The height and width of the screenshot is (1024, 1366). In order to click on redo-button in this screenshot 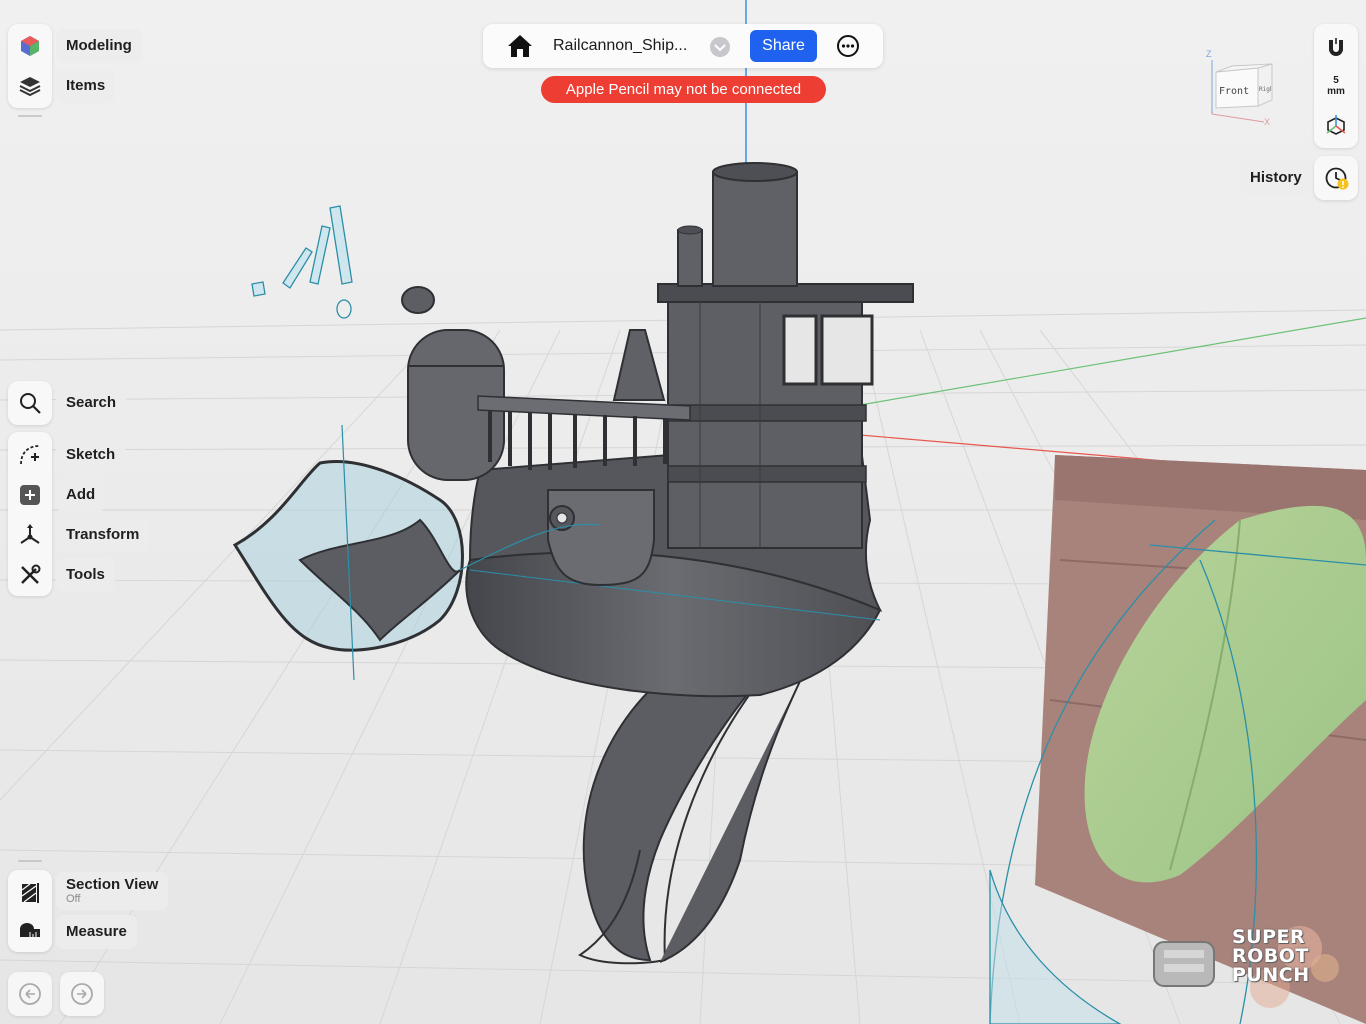, I will do `click(82, 994)`.